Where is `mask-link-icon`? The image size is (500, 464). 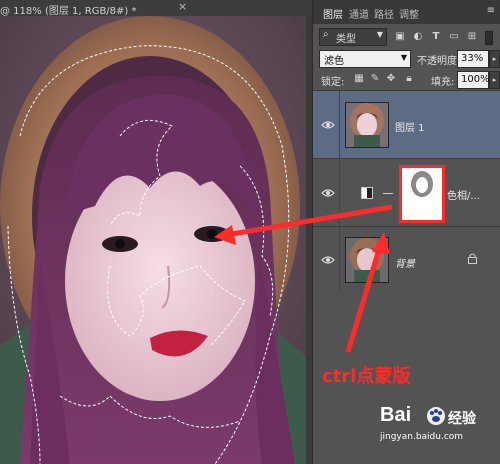 mask-link-icon is located at coordinates (388, 193).